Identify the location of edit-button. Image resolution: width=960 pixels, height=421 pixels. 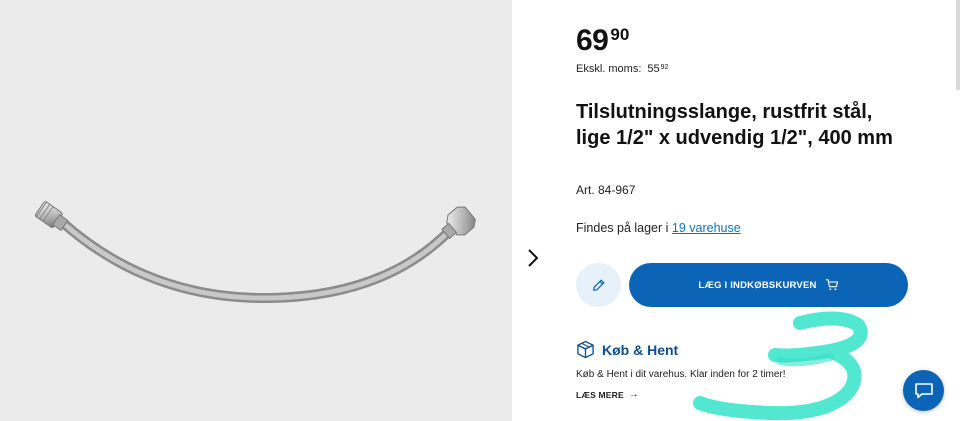
(598, 285).